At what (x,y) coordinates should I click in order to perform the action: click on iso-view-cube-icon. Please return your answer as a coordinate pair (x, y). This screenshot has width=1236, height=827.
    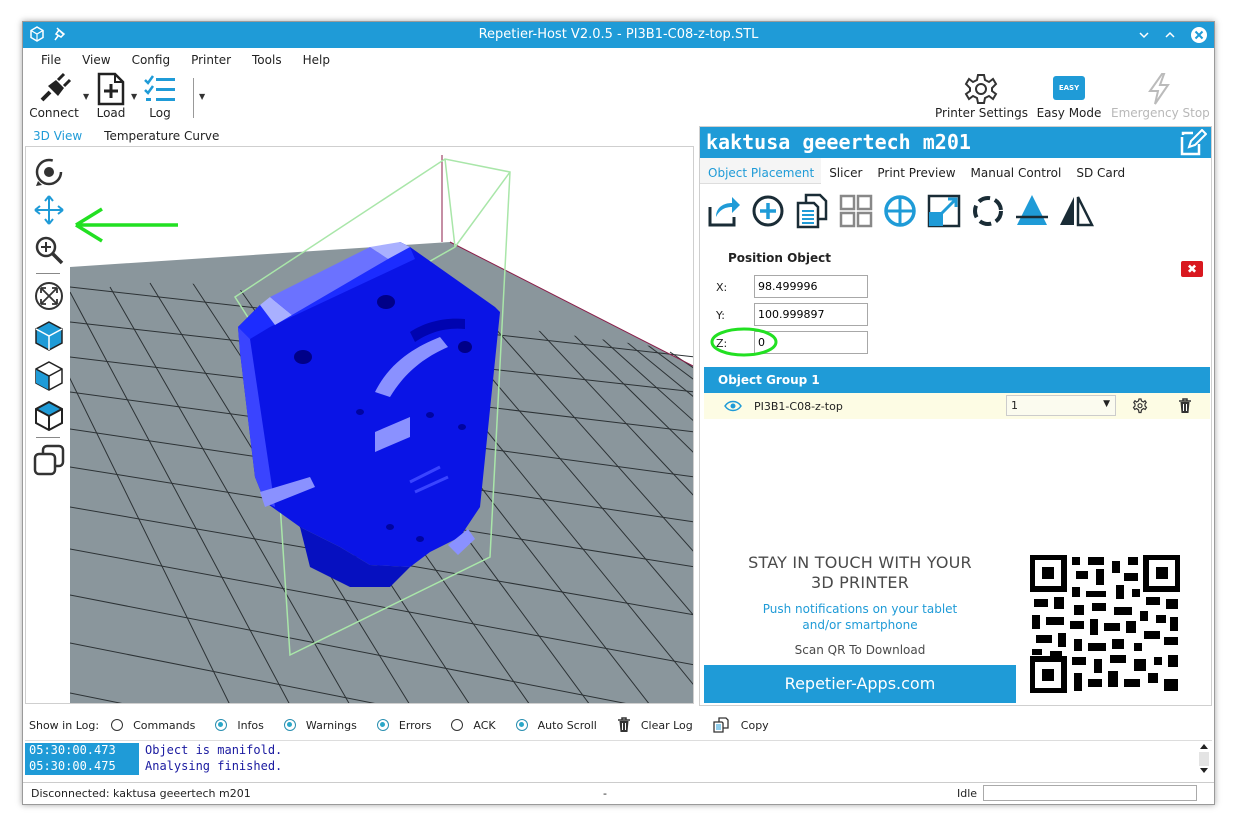
    Looking at the image, I should click on (49, 336).